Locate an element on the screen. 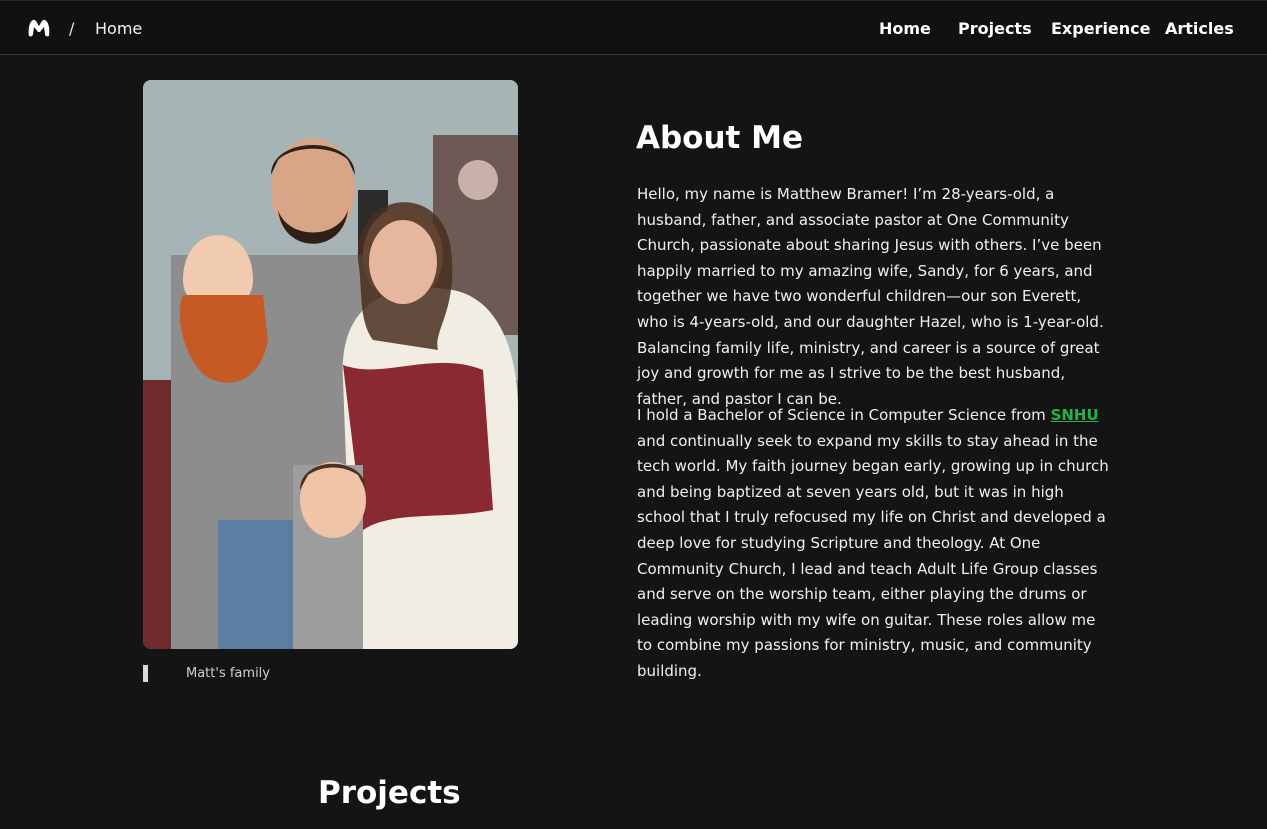 This screenshot has width=1267, height=829. nav-experience-link: Experience is located at coordinates (1101, 28).